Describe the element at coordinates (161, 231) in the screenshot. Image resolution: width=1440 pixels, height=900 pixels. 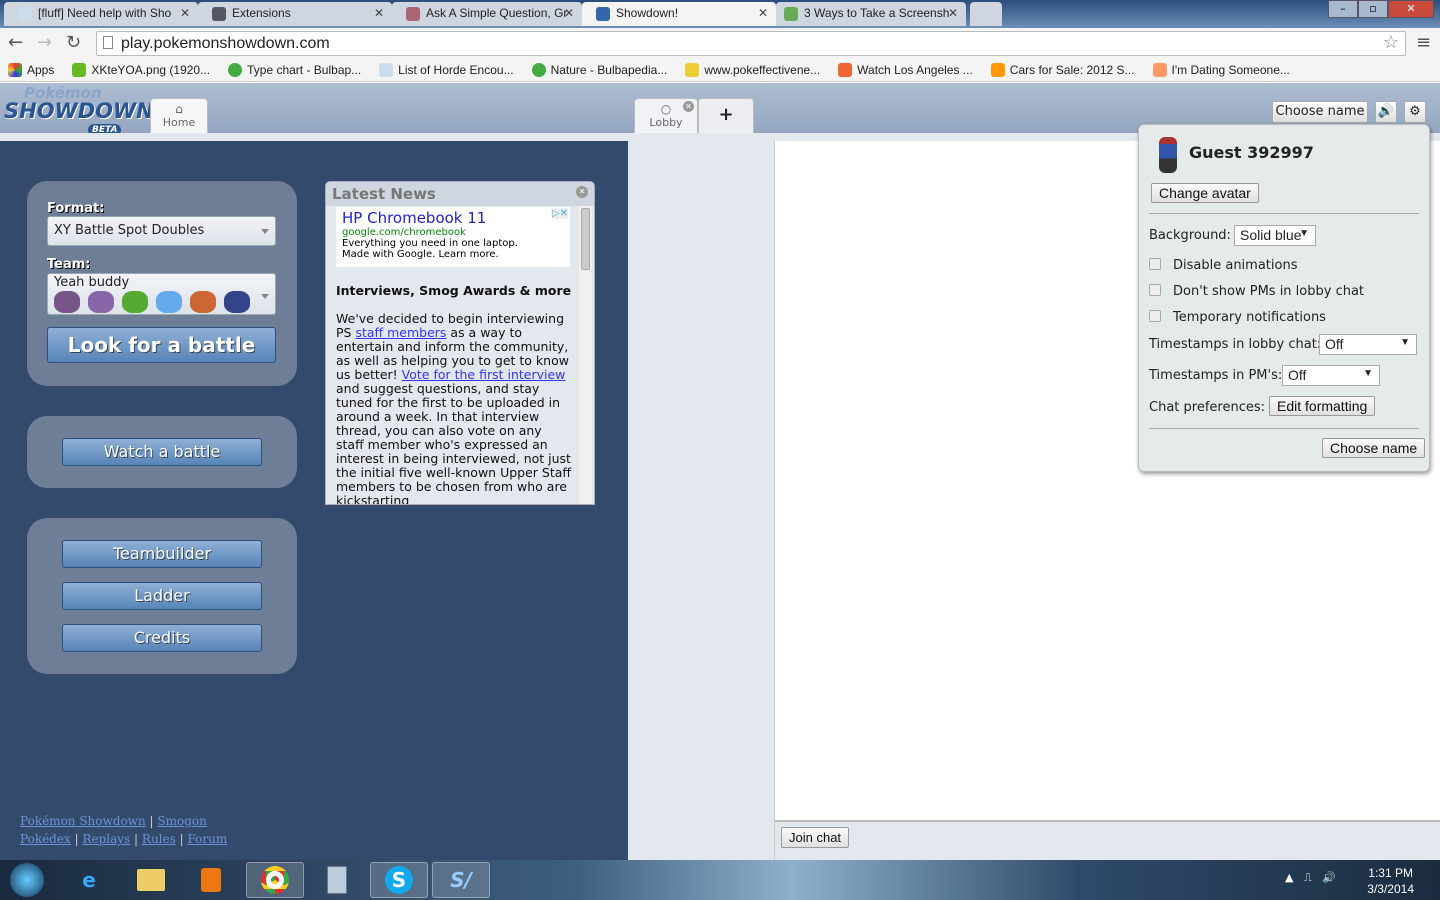
I see `format-select: XY Battle Spot Doubles` at that location.